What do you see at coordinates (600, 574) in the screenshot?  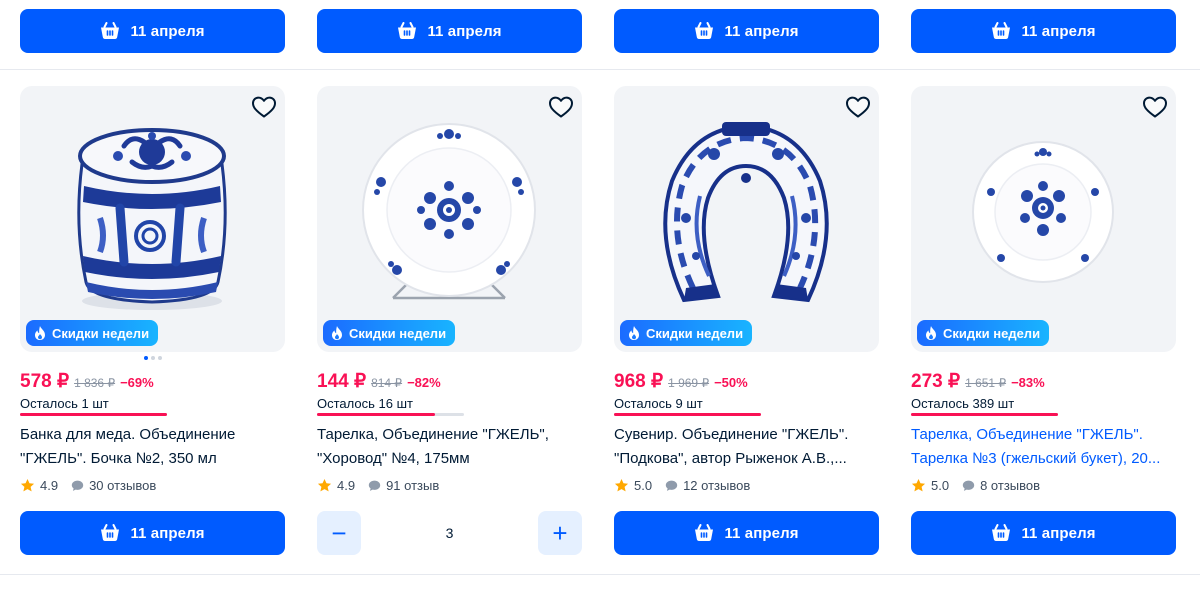 I see `divider-bottom` at bounding box center [600, 574].